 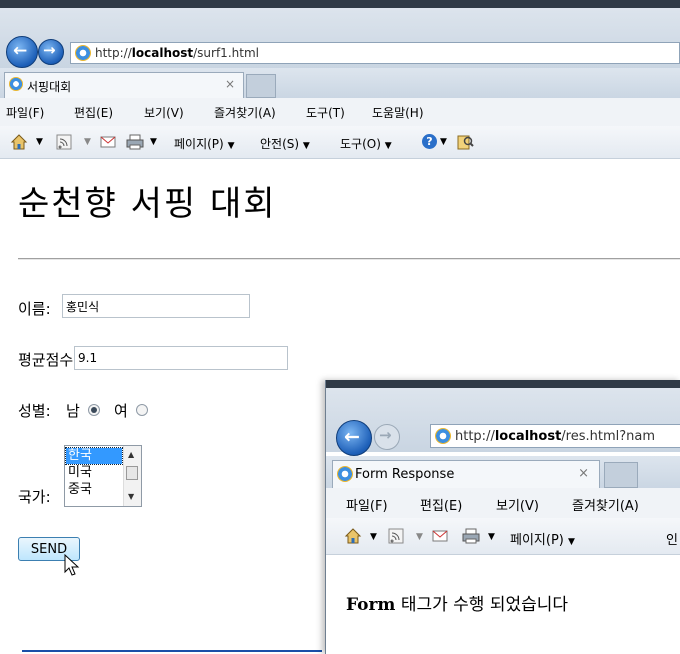 I want to click on response-page-menu: 페이지(P) ▼, so click(x=542, y=538).